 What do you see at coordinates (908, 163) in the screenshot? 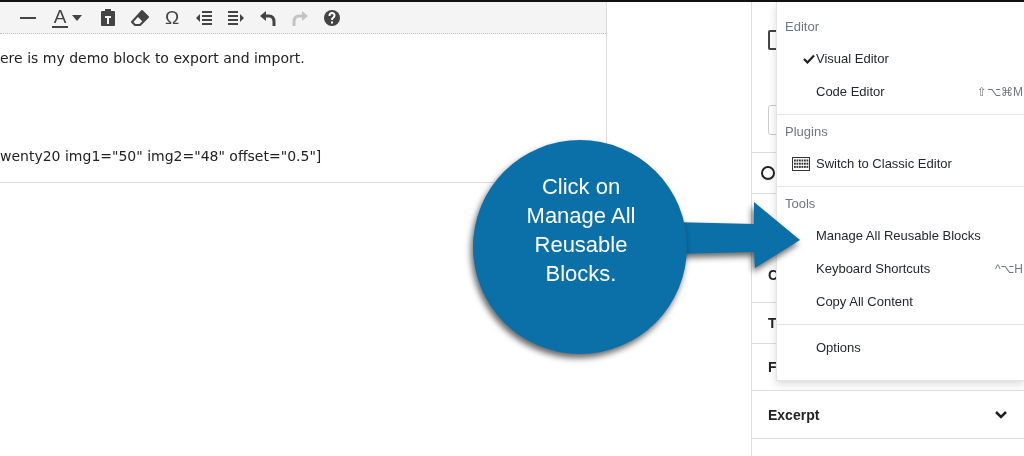
I see `menu-item: Switch to Classic Editor` at bounding box center [908, 163].